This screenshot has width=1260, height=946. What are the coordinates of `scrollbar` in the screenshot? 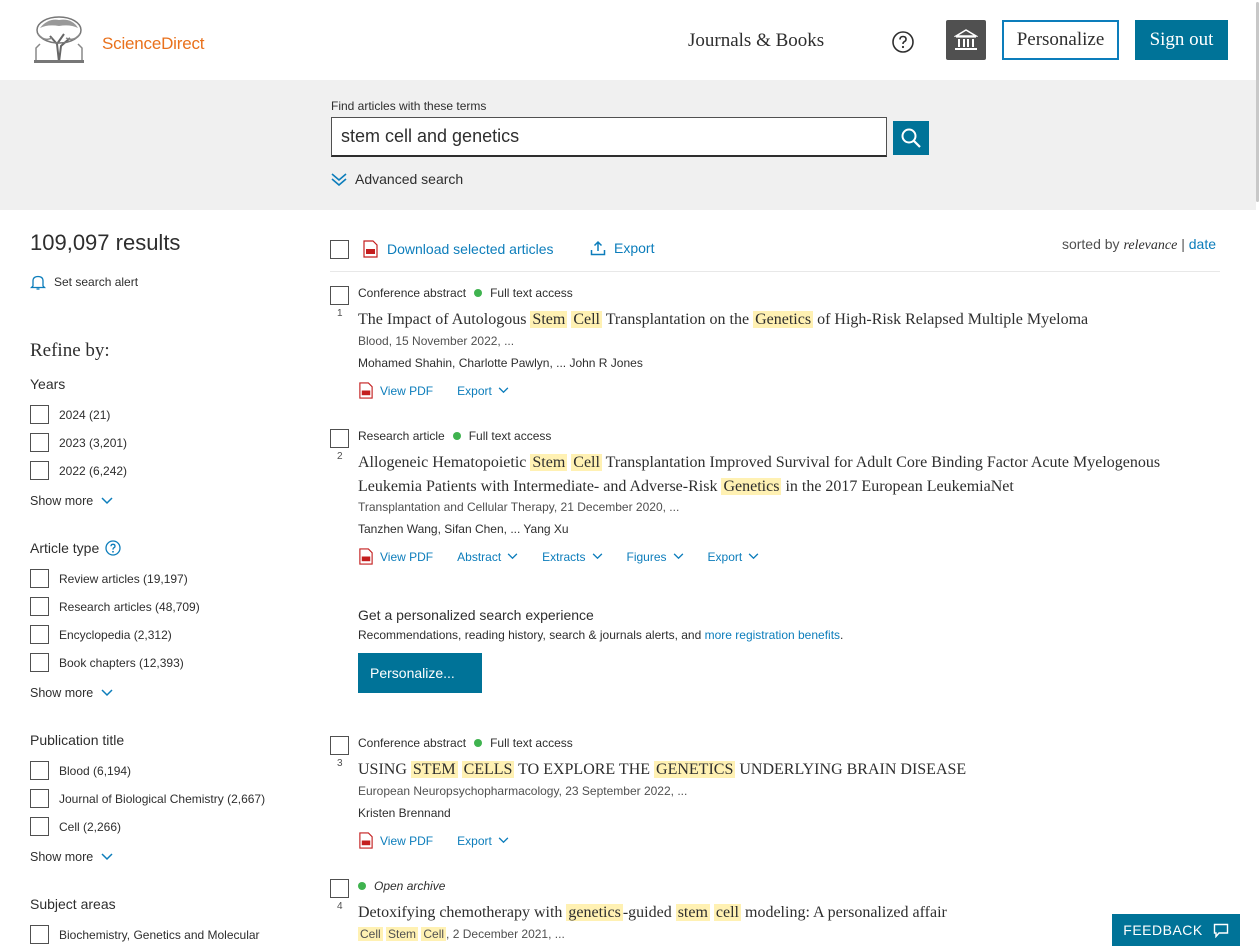 It's located at (1258, 473).